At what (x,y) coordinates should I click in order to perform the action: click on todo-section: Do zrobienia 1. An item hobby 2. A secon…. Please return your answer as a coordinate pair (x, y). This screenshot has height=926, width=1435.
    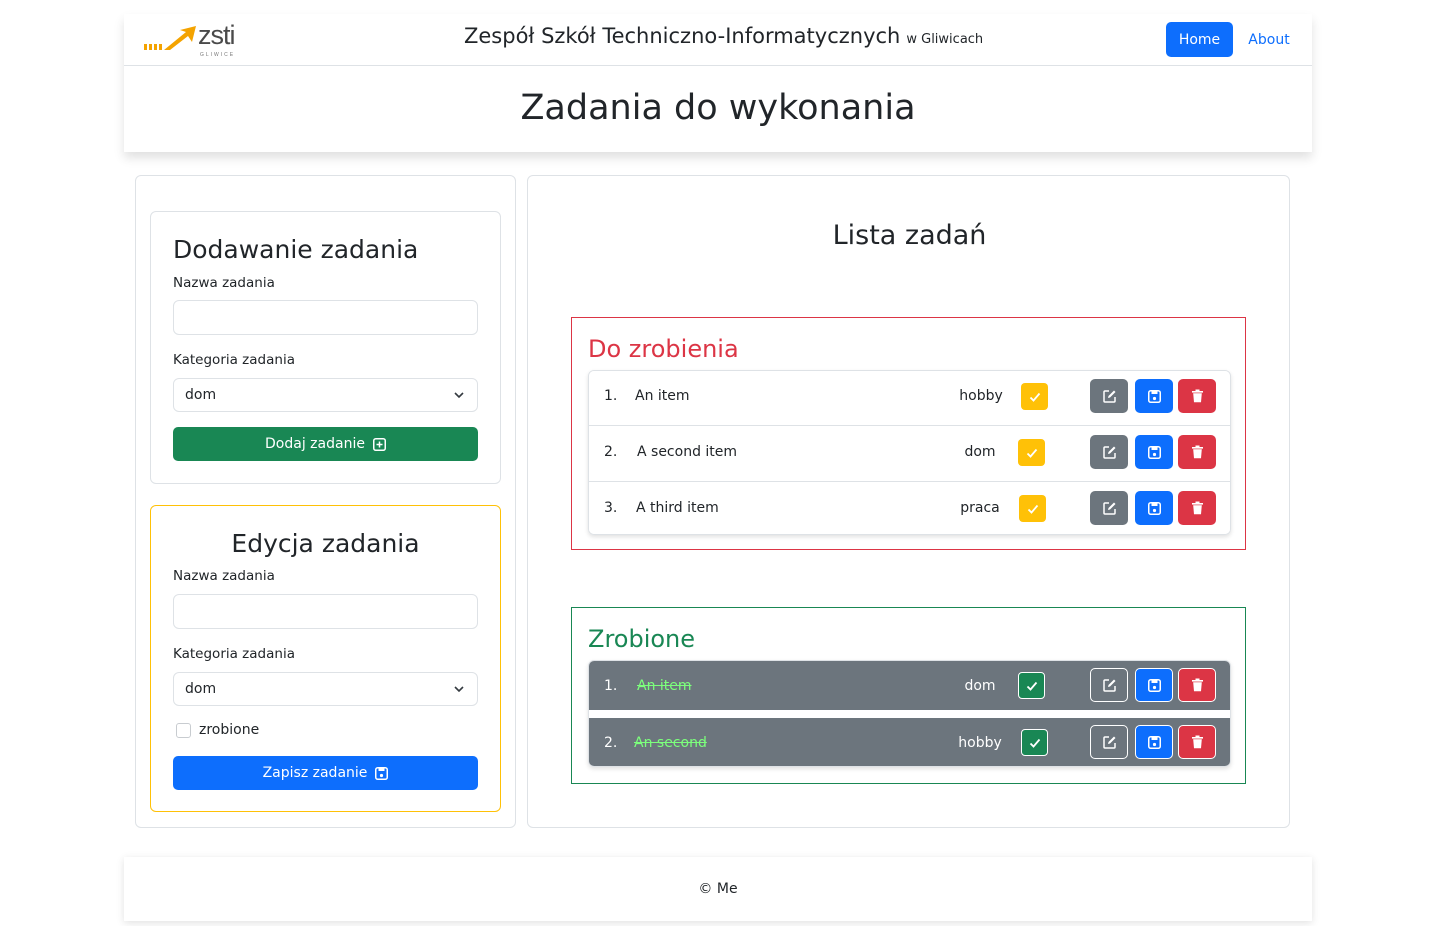
    Looking at the image, I should click on (908, 433).